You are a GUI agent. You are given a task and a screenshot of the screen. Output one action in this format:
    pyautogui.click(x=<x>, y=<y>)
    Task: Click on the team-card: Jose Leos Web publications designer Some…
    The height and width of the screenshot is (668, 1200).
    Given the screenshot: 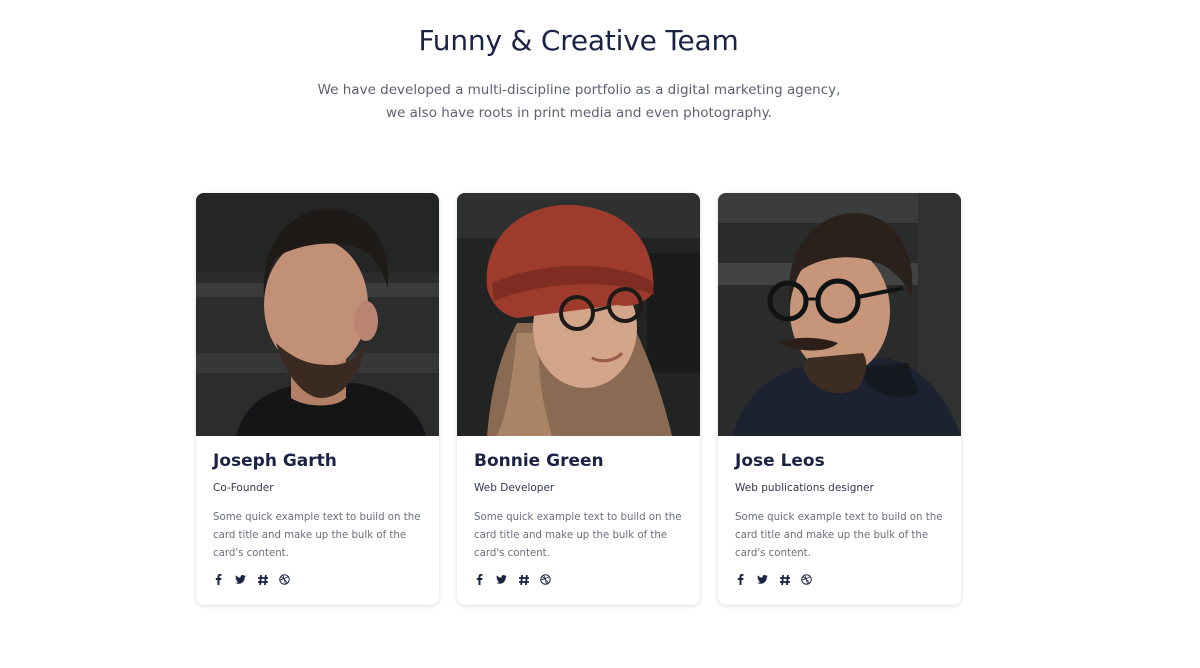 What is the action you would take?
    pyautogui.click(x=839, y=399)
    